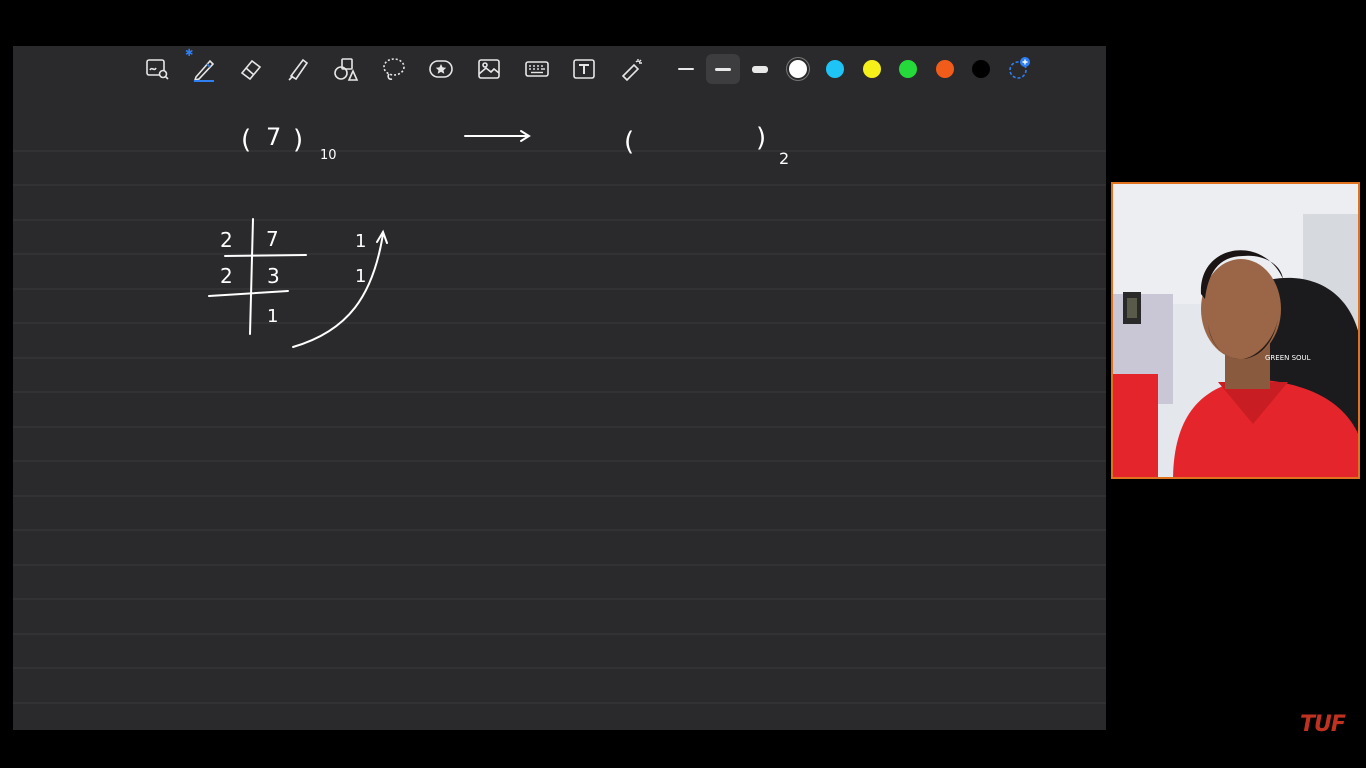 The image size is (1366, 768). Describe the element at coordinates (629, 142) in the screenshot. I see `open-paren-right: (` at that location.